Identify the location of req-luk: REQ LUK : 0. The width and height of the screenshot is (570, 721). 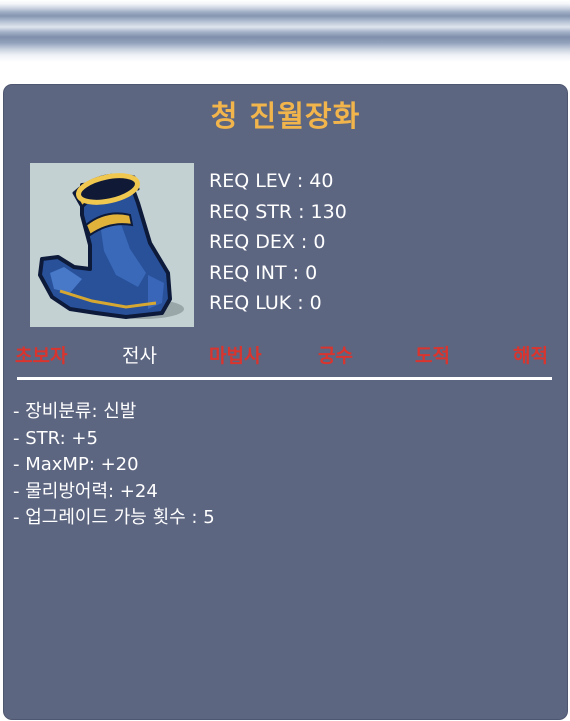
(265, 303).